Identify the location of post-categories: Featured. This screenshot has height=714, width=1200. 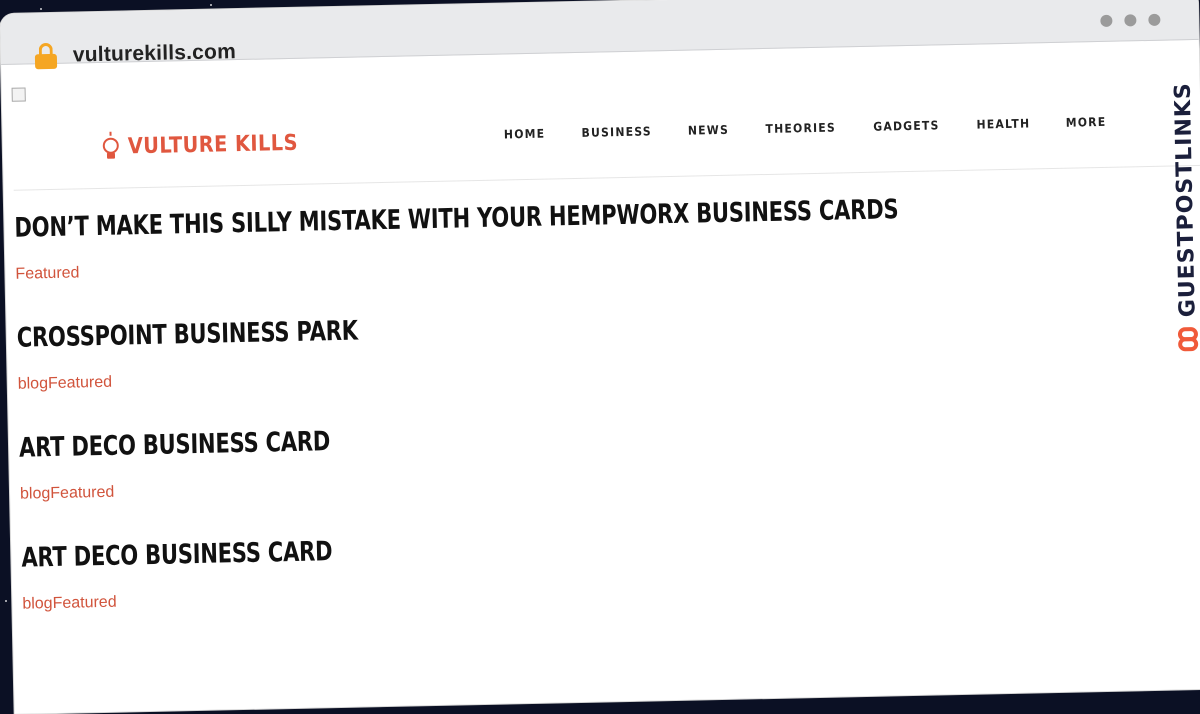
(607, 262).